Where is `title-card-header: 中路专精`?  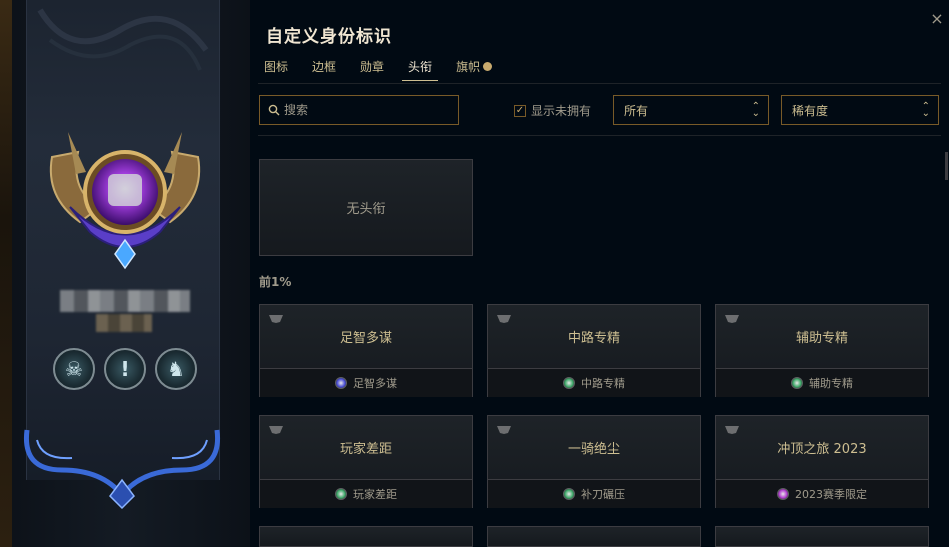
title-card-header: 中路专精 is located at coordinates (594, 337).